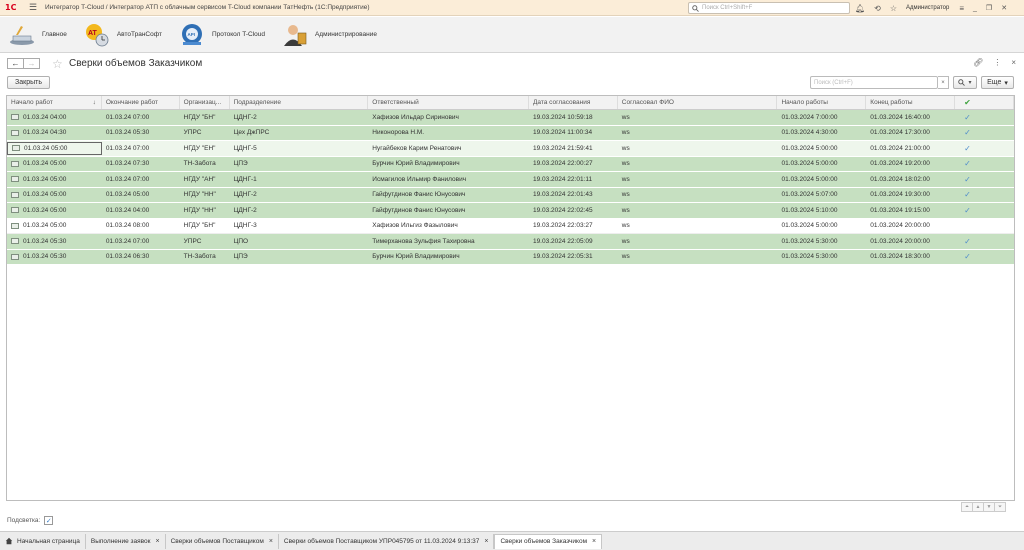  What do you see at coordinates (927, 8) in the screenshot?
I see `current-user: Администратор` at bounding box center [927, 8].